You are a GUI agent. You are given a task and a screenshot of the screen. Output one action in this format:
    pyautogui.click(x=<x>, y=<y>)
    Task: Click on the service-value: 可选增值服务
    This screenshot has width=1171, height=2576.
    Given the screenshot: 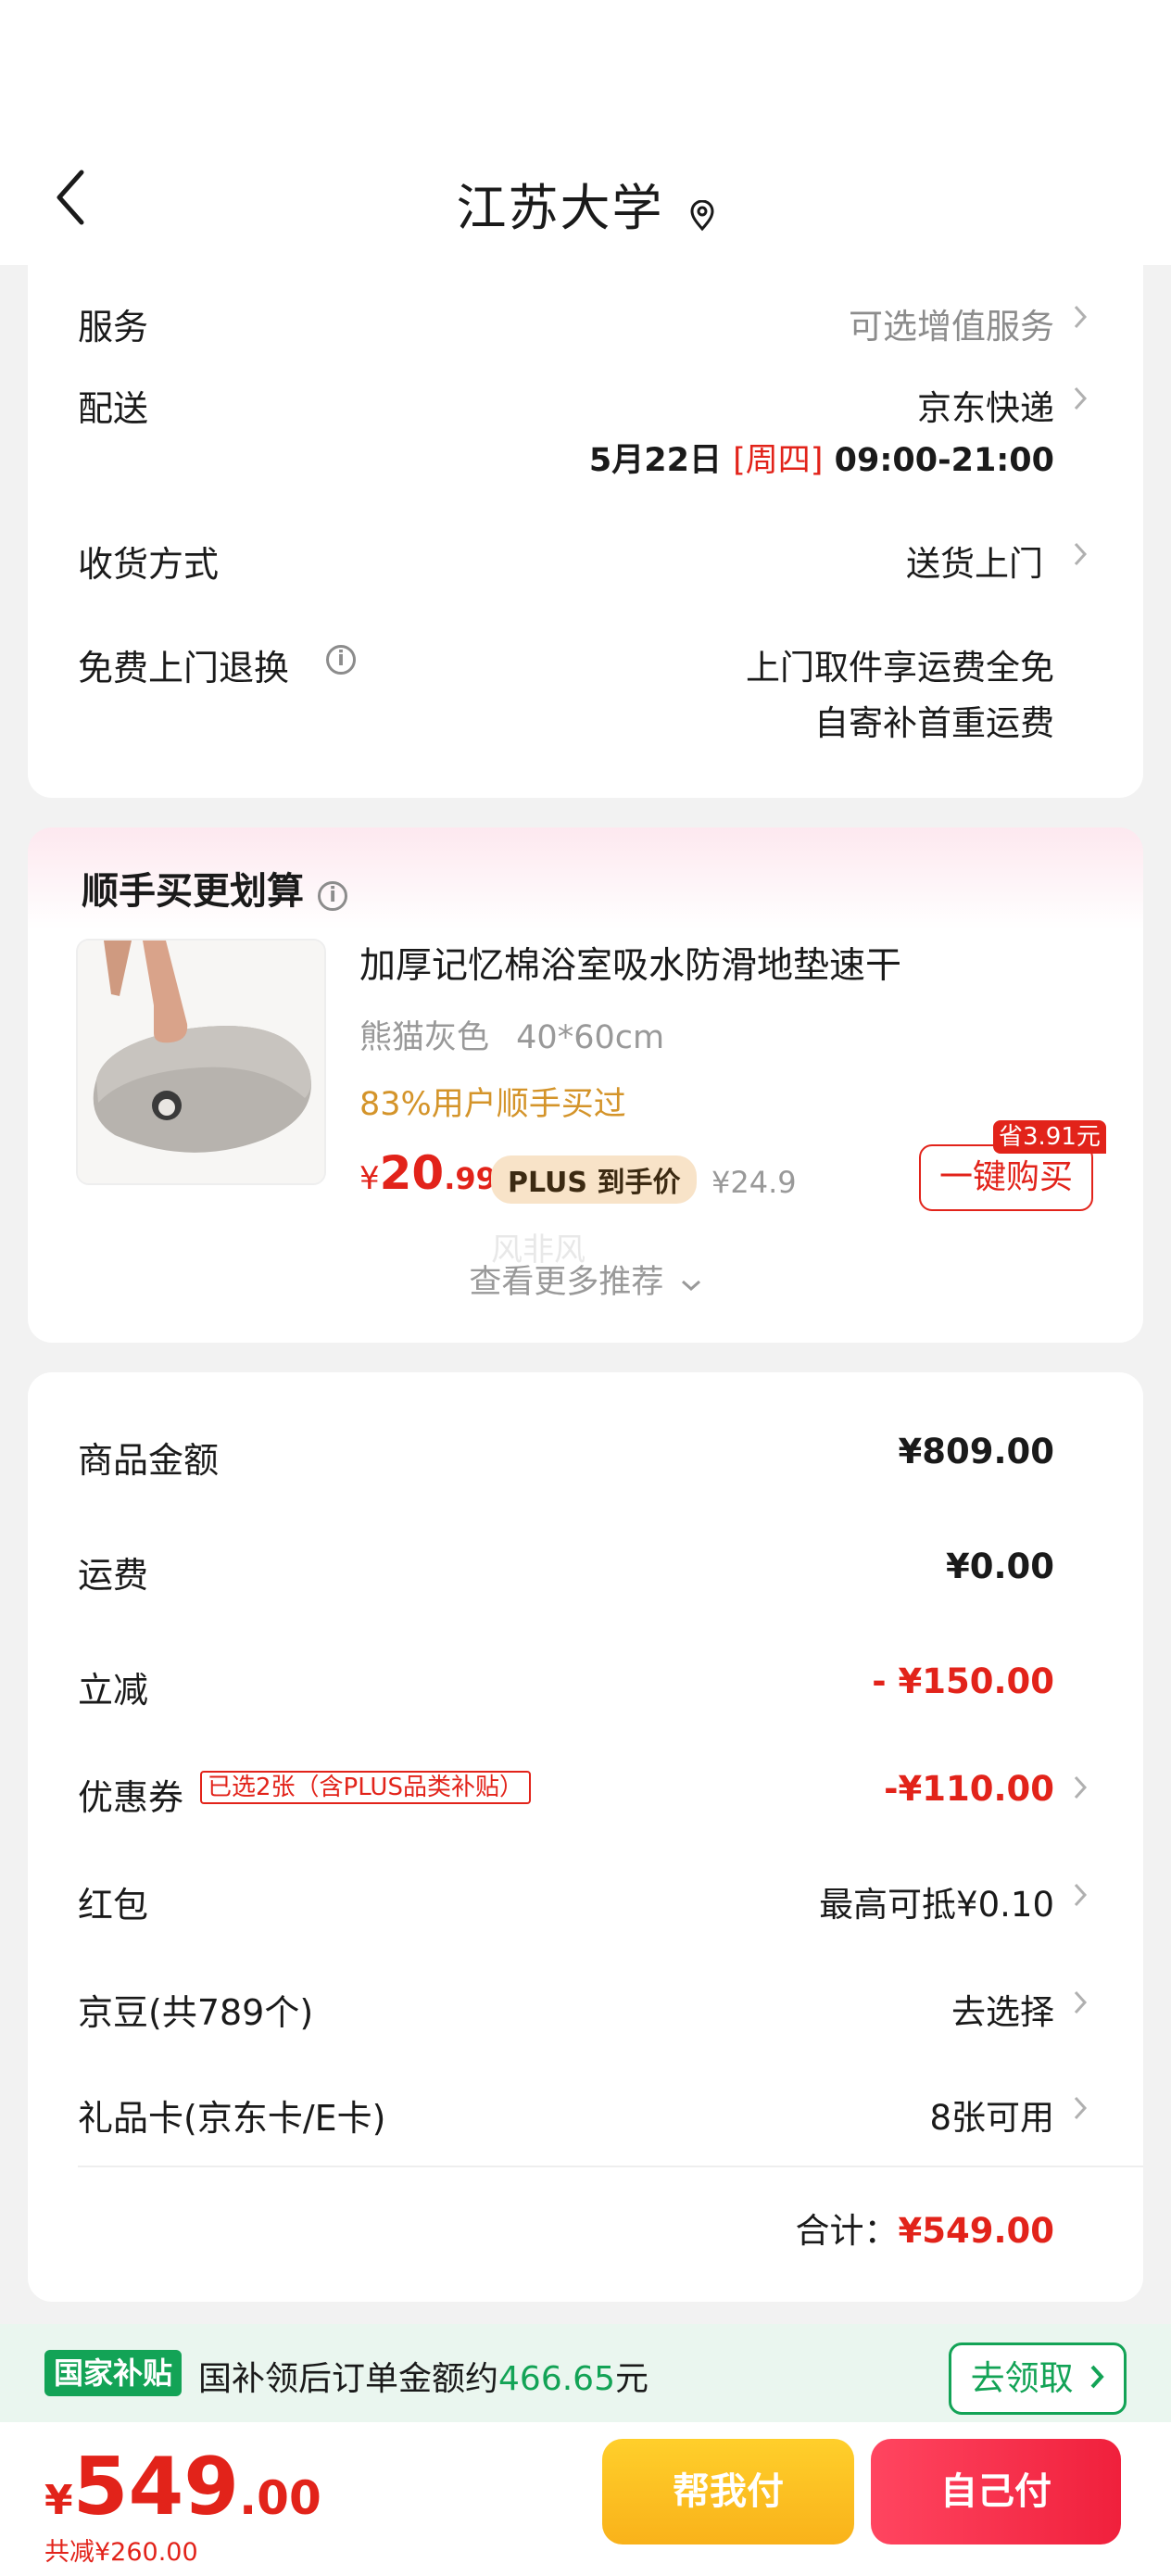 What is the action you would take?
    pyautogui.click(x=952, y=323)
    